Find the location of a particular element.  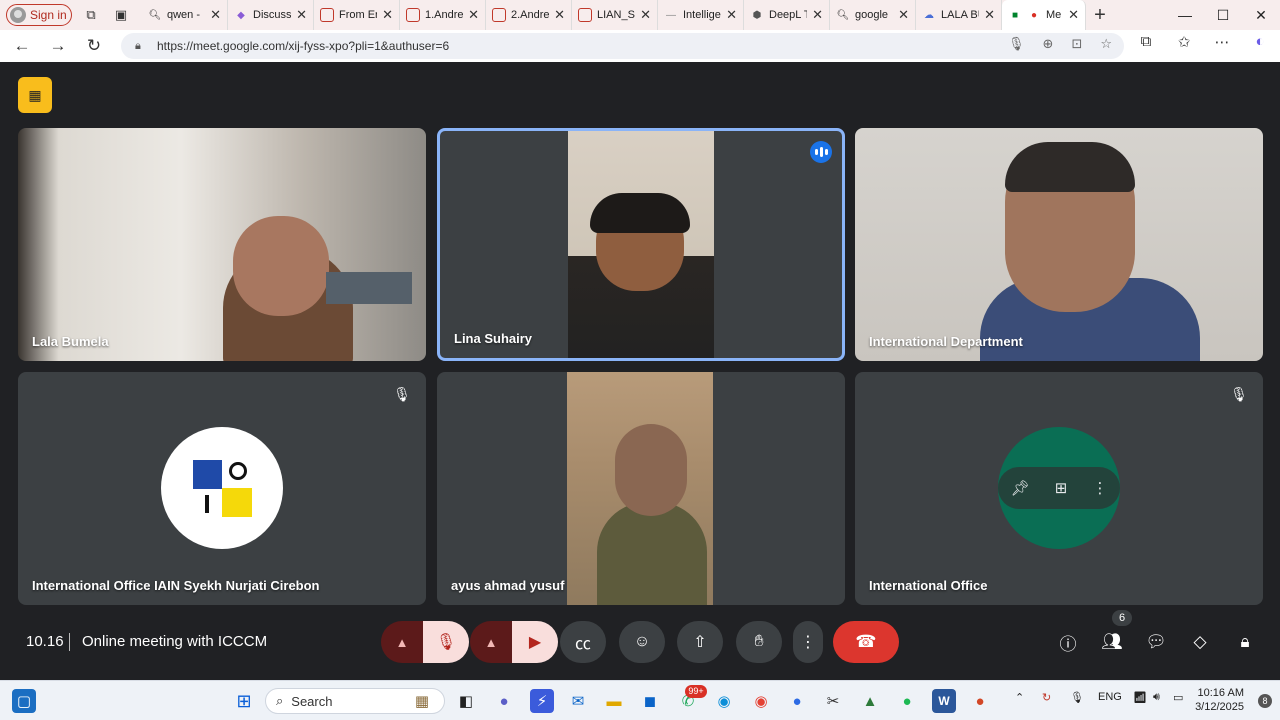

store-icon: ◼︎ is located at coordinates (650, 701).